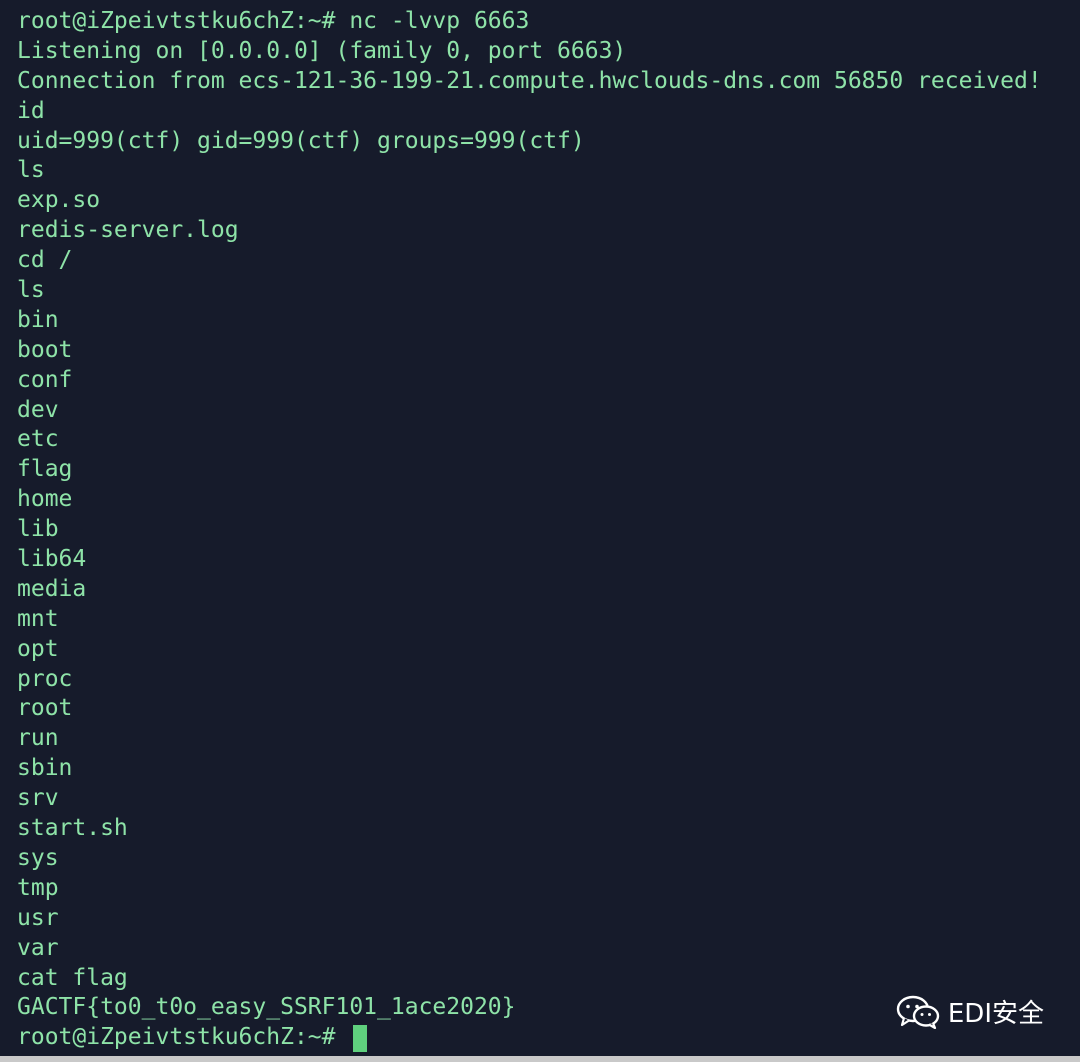  What do you see at coordinates (176, 1037) in the screenshot?
I see `shell-prompt: root@iZpeivtstku6chZ:~#` at bounding box center [176, 1037].